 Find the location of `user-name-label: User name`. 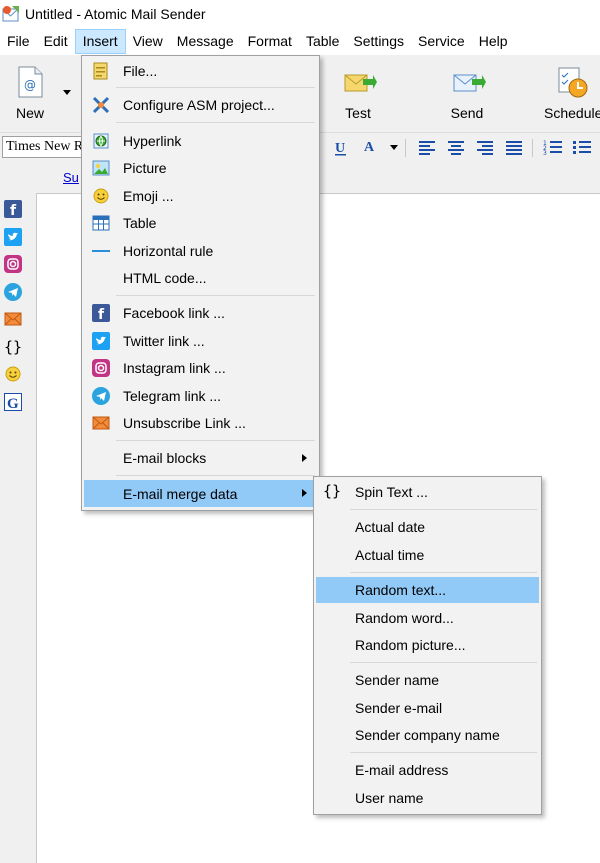

user-name-label: User name is located at coordinates (389, 798).